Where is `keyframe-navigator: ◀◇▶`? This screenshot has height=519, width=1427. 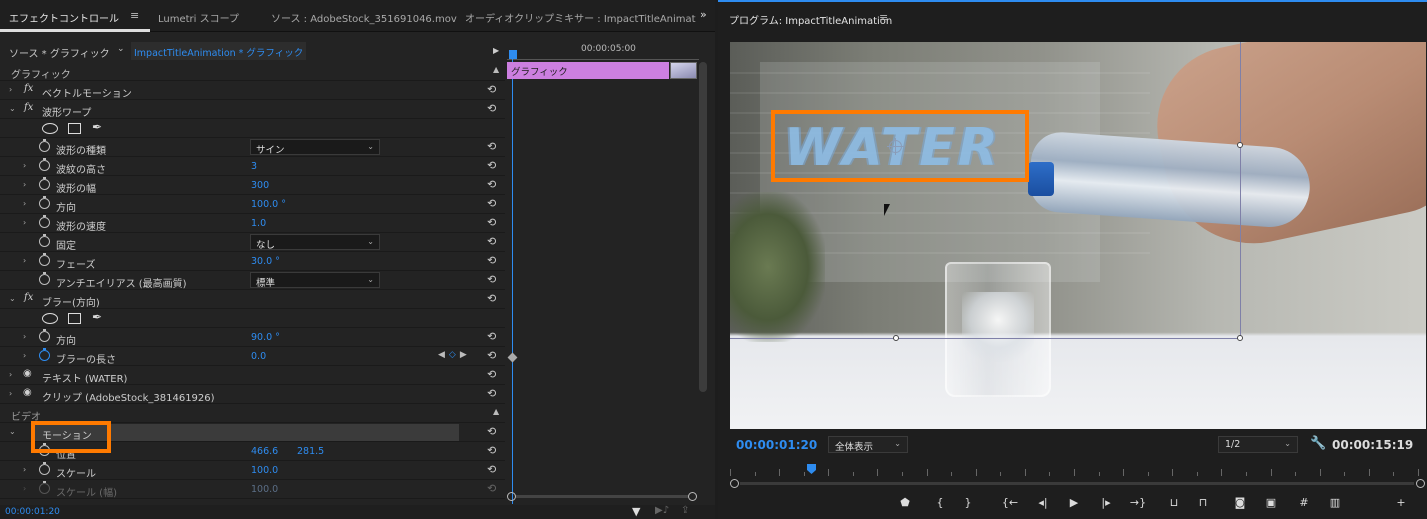 keyframe-navigator: ◀◇▶ is located at coordinates (454, 355).